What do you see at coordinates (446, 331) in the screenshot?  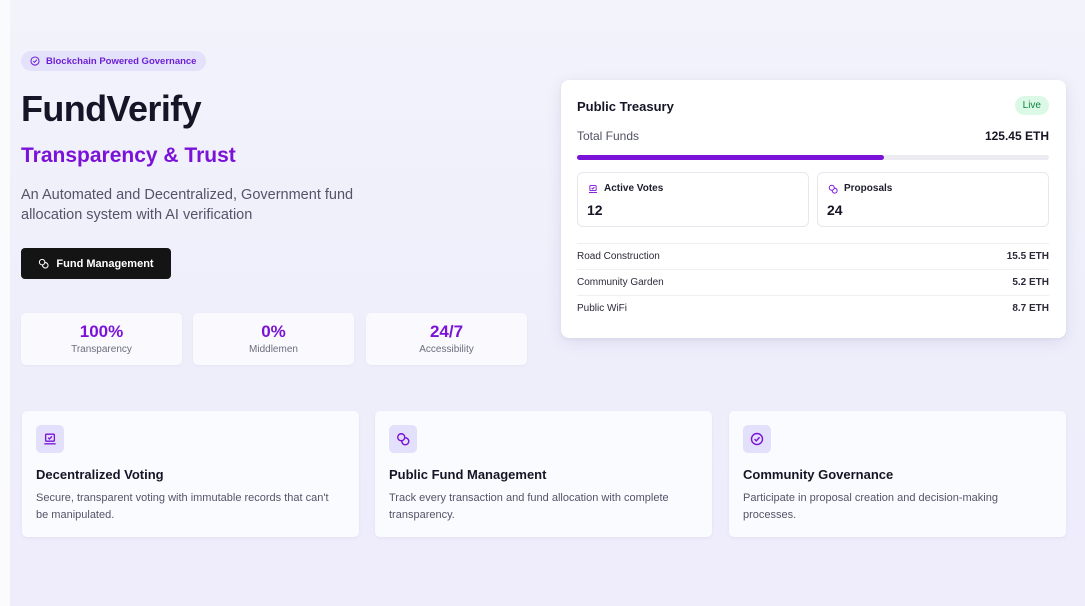 I see `stat-value: 24/7` at bounding box center [446, 331].